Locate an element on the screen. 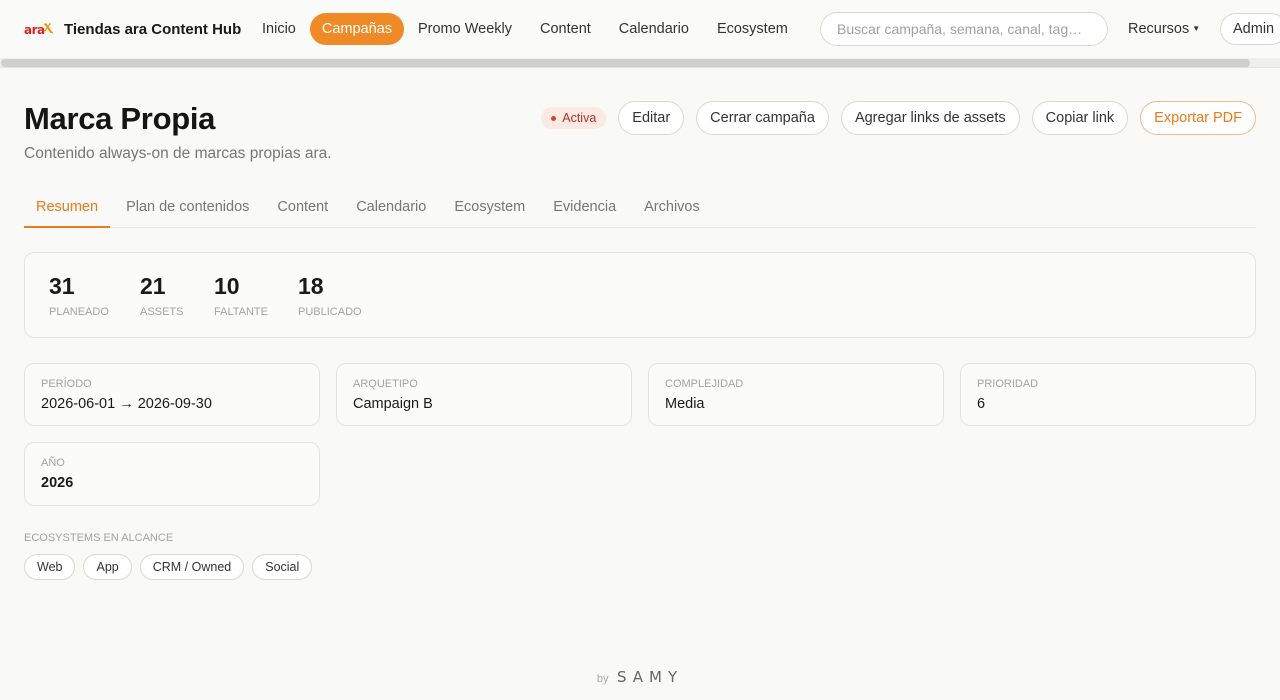 This screenshot has height=700, width=1280. stat-value: 10 is located at coordinates (227, 286).